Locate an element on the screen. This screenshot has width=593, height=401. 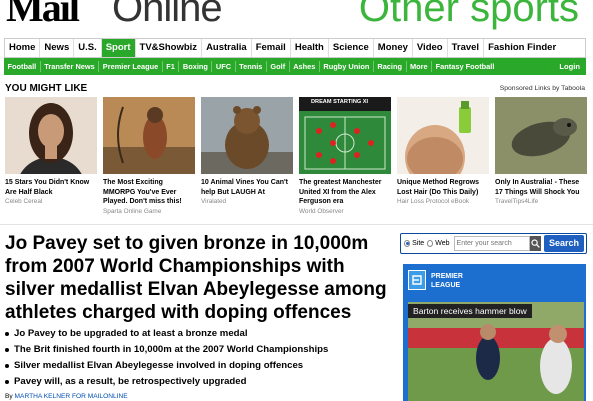
card-source: Sparta Online Game is located at coordinates (132, 211).